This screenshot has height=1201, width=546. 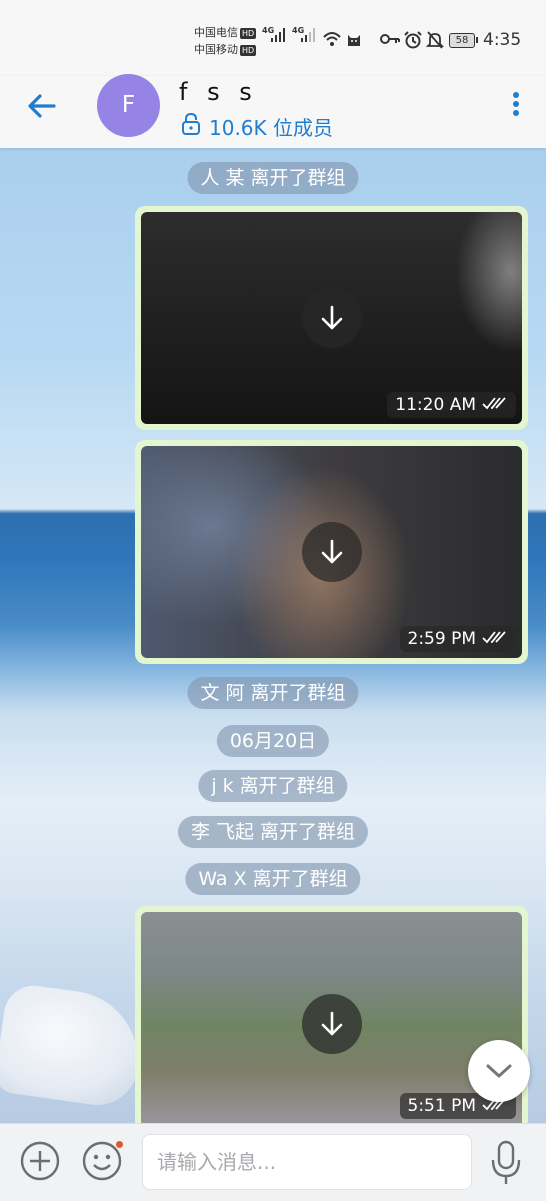 What do you see at coordinates (191, 126) in the screenshot?
I see `lock-icon` at bounding box center [191, 126].